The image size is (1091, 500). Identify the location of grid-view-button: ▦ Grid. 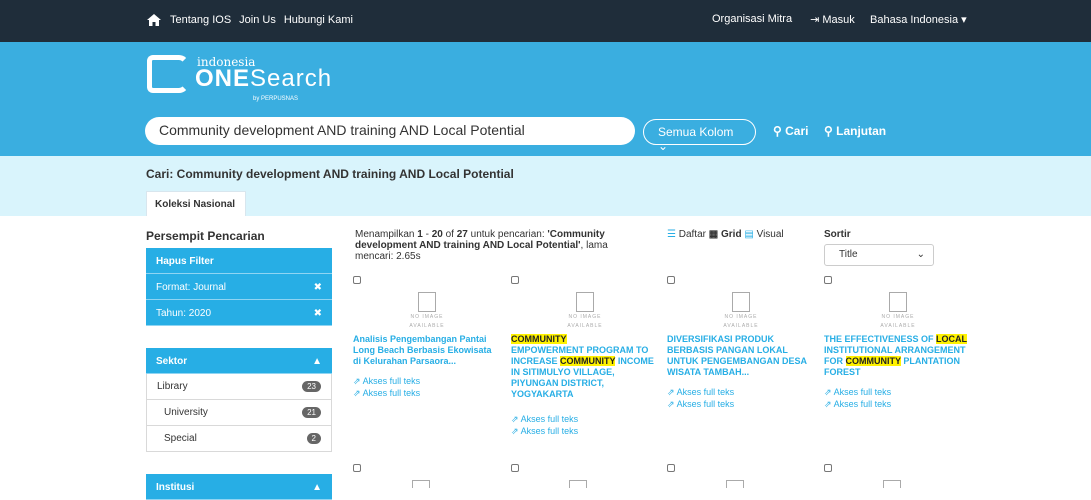
(725, 234).